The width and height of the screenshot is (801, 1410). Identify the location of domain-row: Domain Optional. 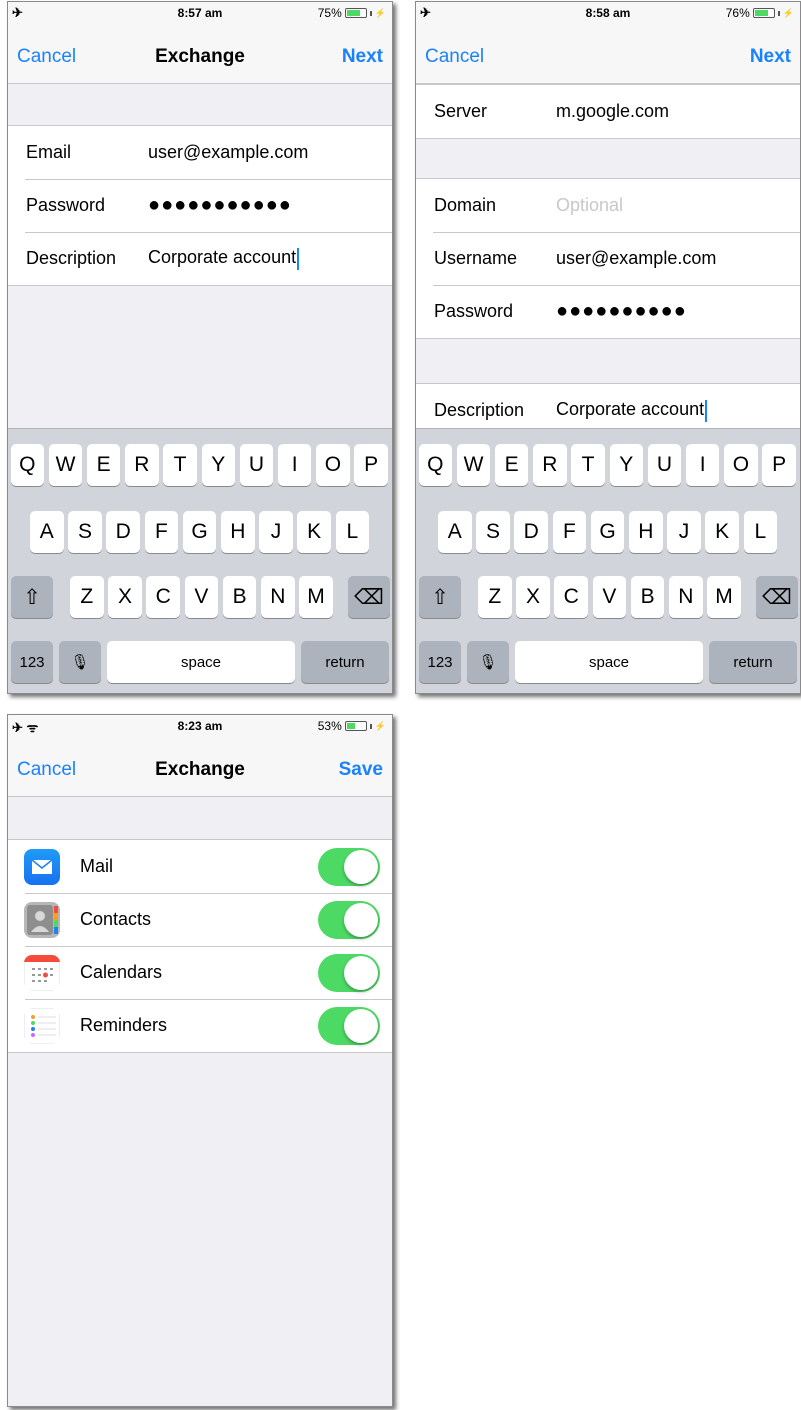
(608, 205).